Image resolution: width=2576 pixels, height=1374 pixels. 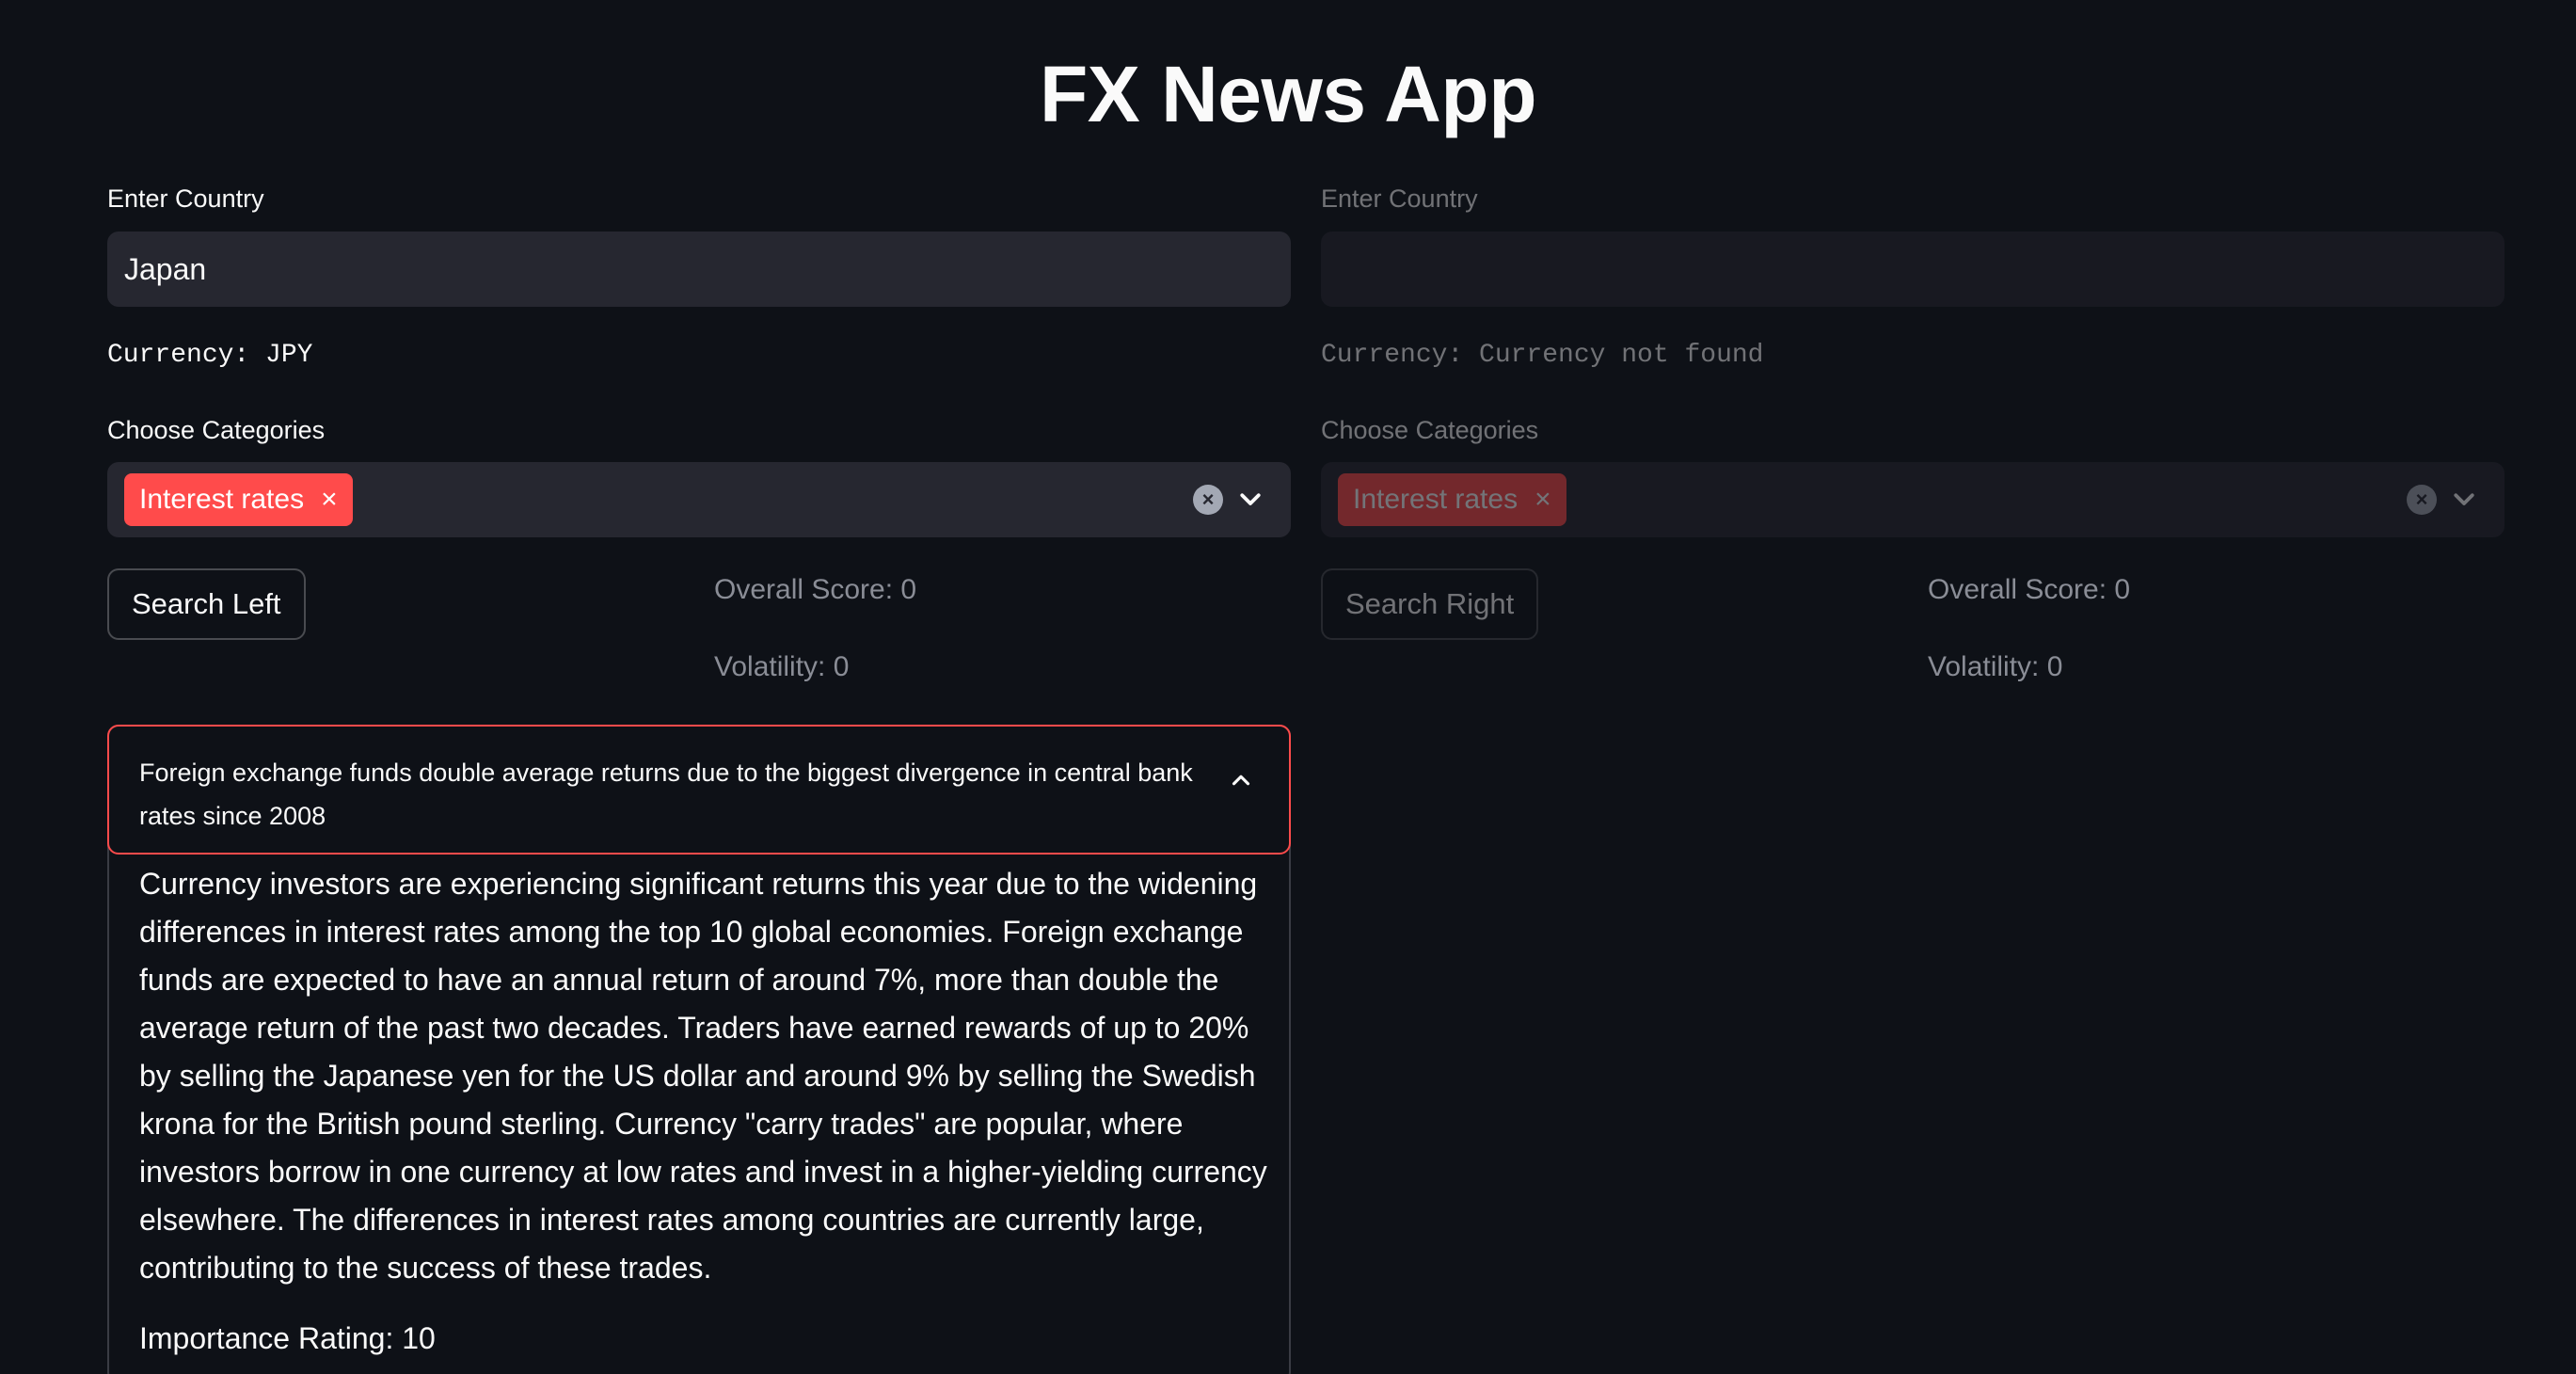 I want to click on left-country-label: Enter Country, so click(x=186, y=198).